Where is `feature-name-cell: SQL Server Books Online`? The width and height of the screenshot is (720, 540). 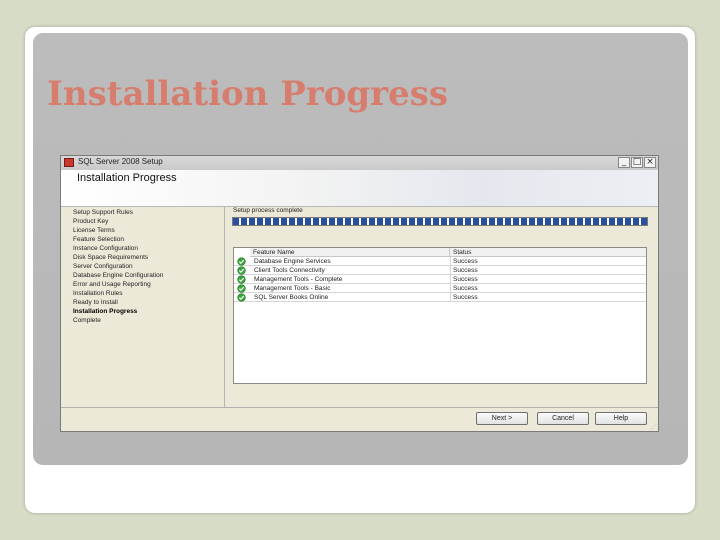
feature-name-cell: SQL Server Books Online is located at coordinates (291, 297).